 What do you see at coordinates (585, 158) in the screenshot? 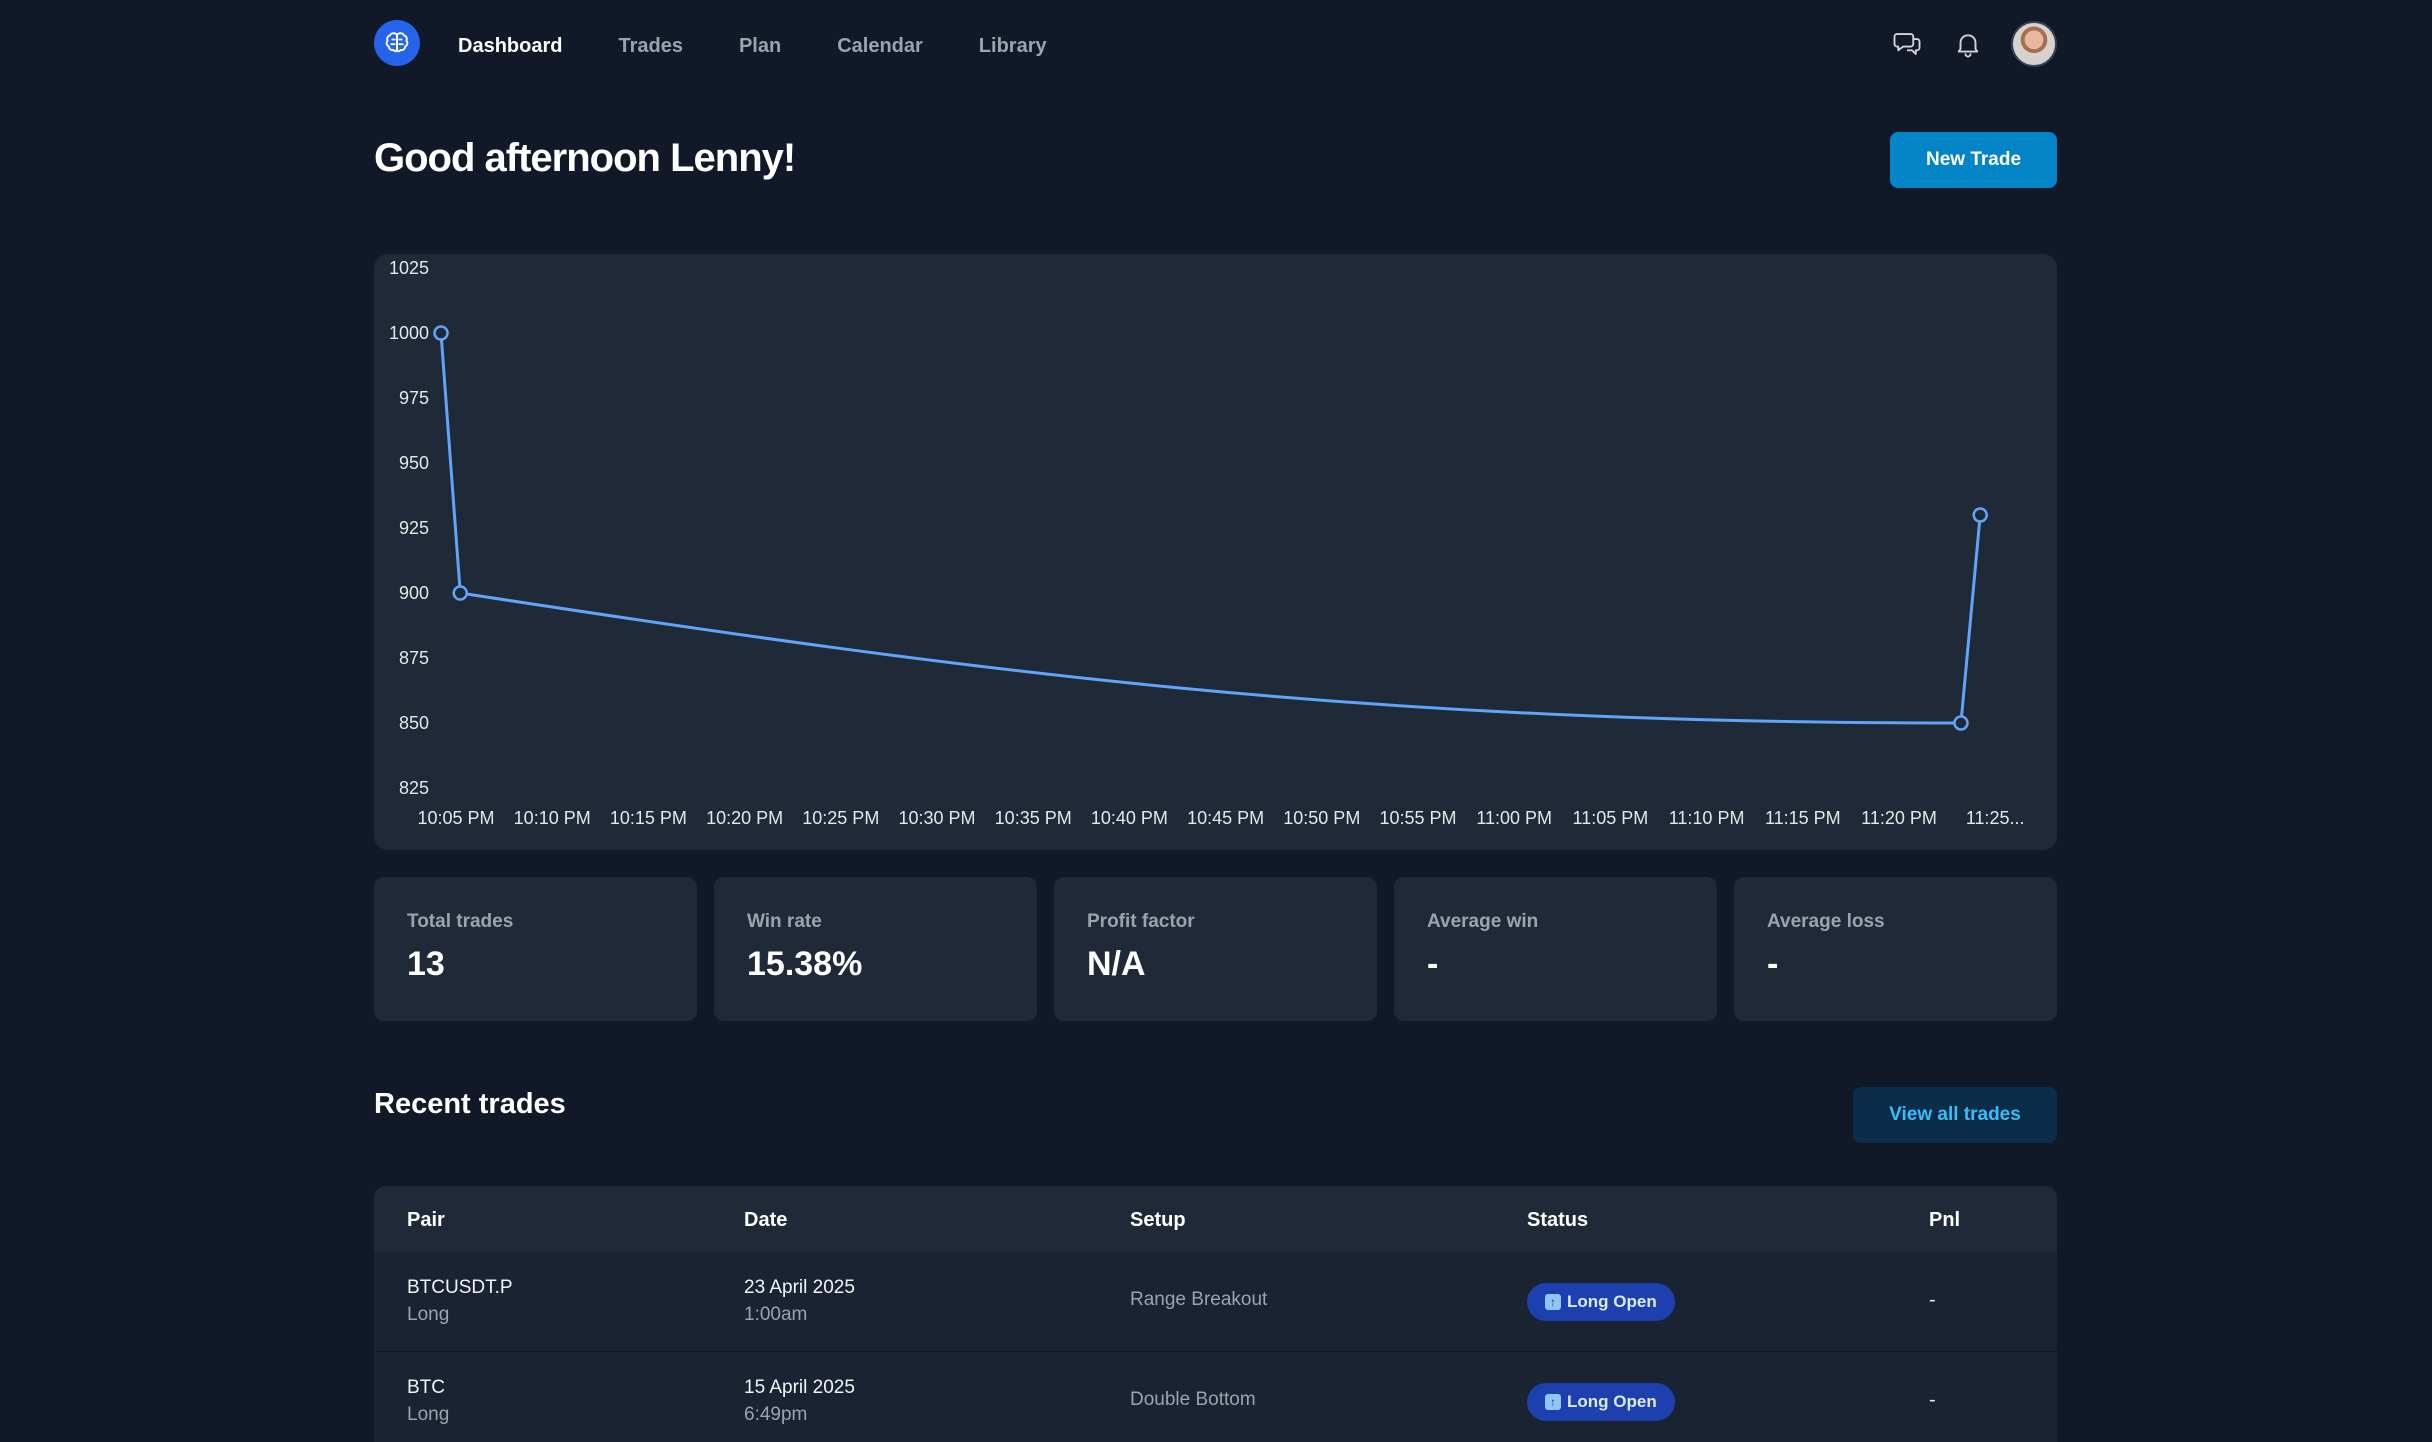
I see `page-title: Good afternoon Lenny!` at bounding box center [585, 158].